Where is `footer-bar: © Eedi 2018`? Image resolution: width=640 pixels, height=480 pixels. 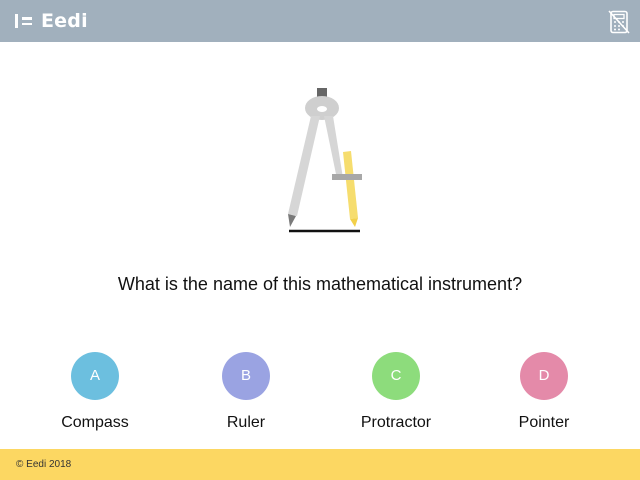
footer-bar: © Eedi 2018 is located at coordinates (320, 464).